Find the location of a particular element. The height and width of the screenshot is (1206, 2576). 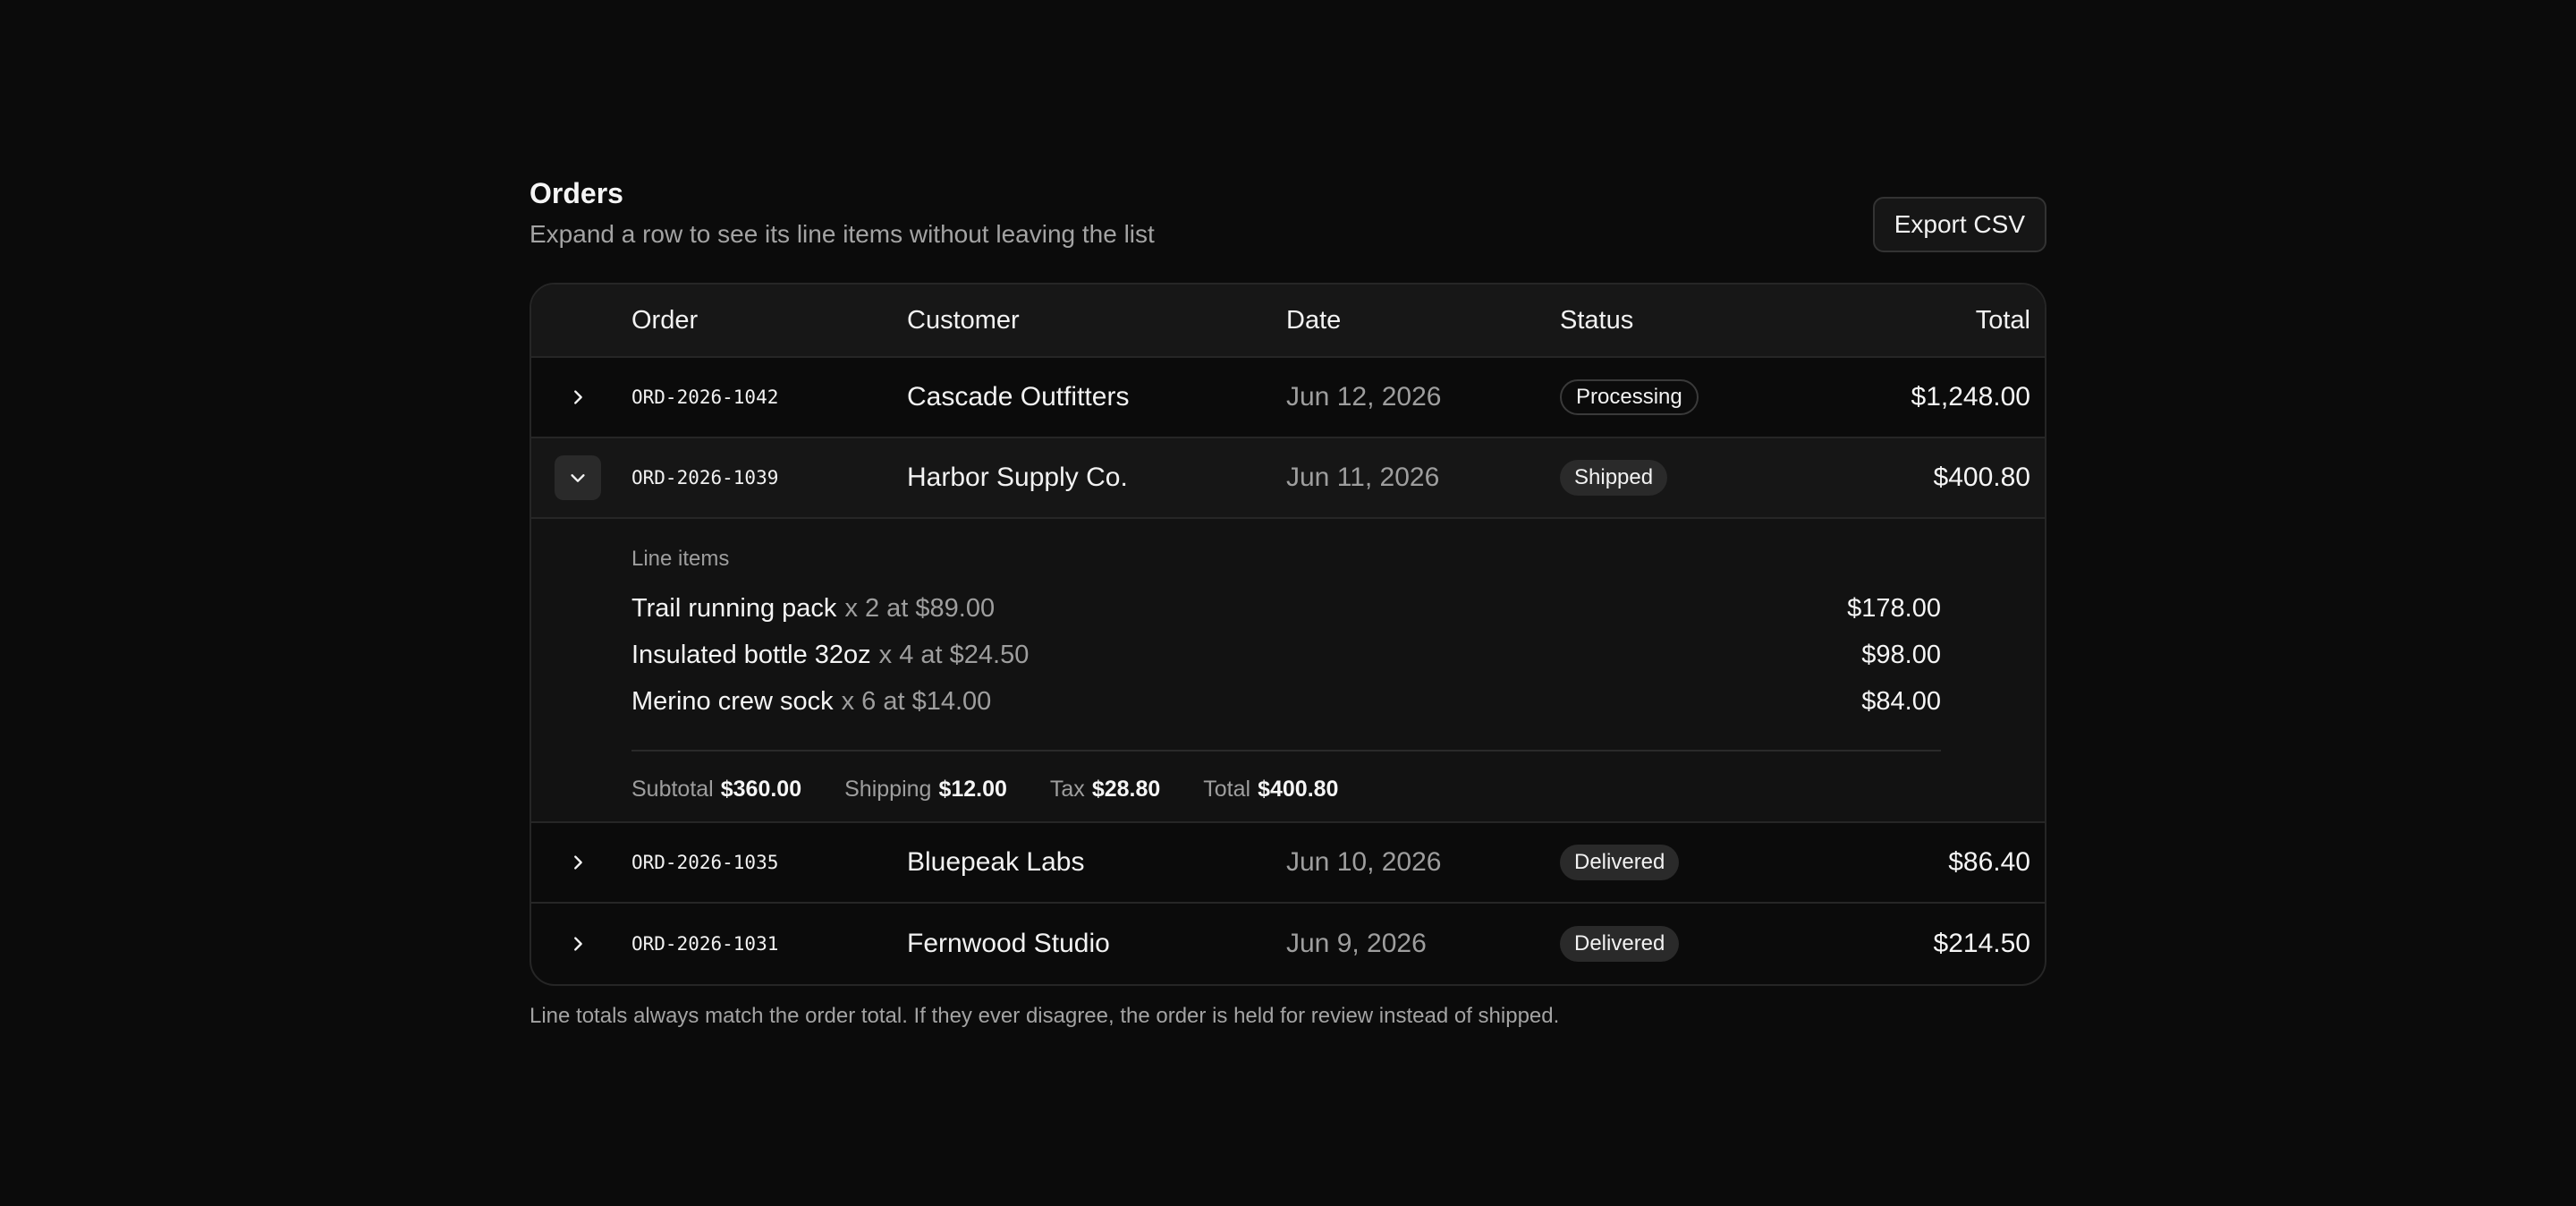

table-header-row: Order Customer Date Status Total is located at coordinates (1288, 321).